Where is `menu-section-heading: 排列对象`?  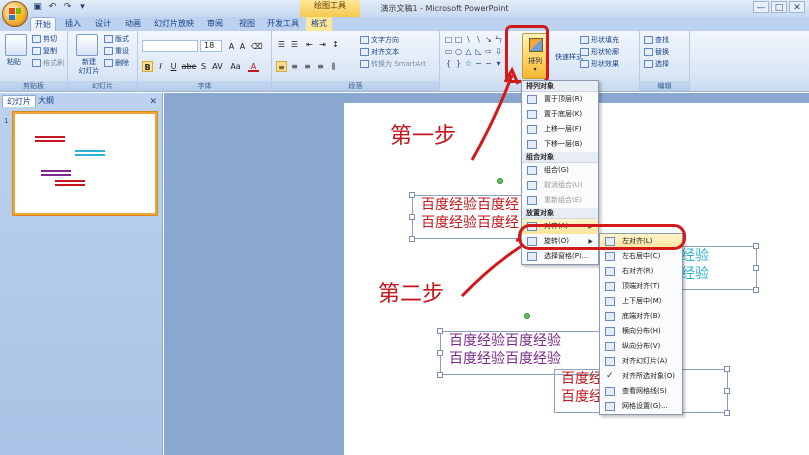
menu-section-heading: 排列对象 is located at coordinates (560, 86).